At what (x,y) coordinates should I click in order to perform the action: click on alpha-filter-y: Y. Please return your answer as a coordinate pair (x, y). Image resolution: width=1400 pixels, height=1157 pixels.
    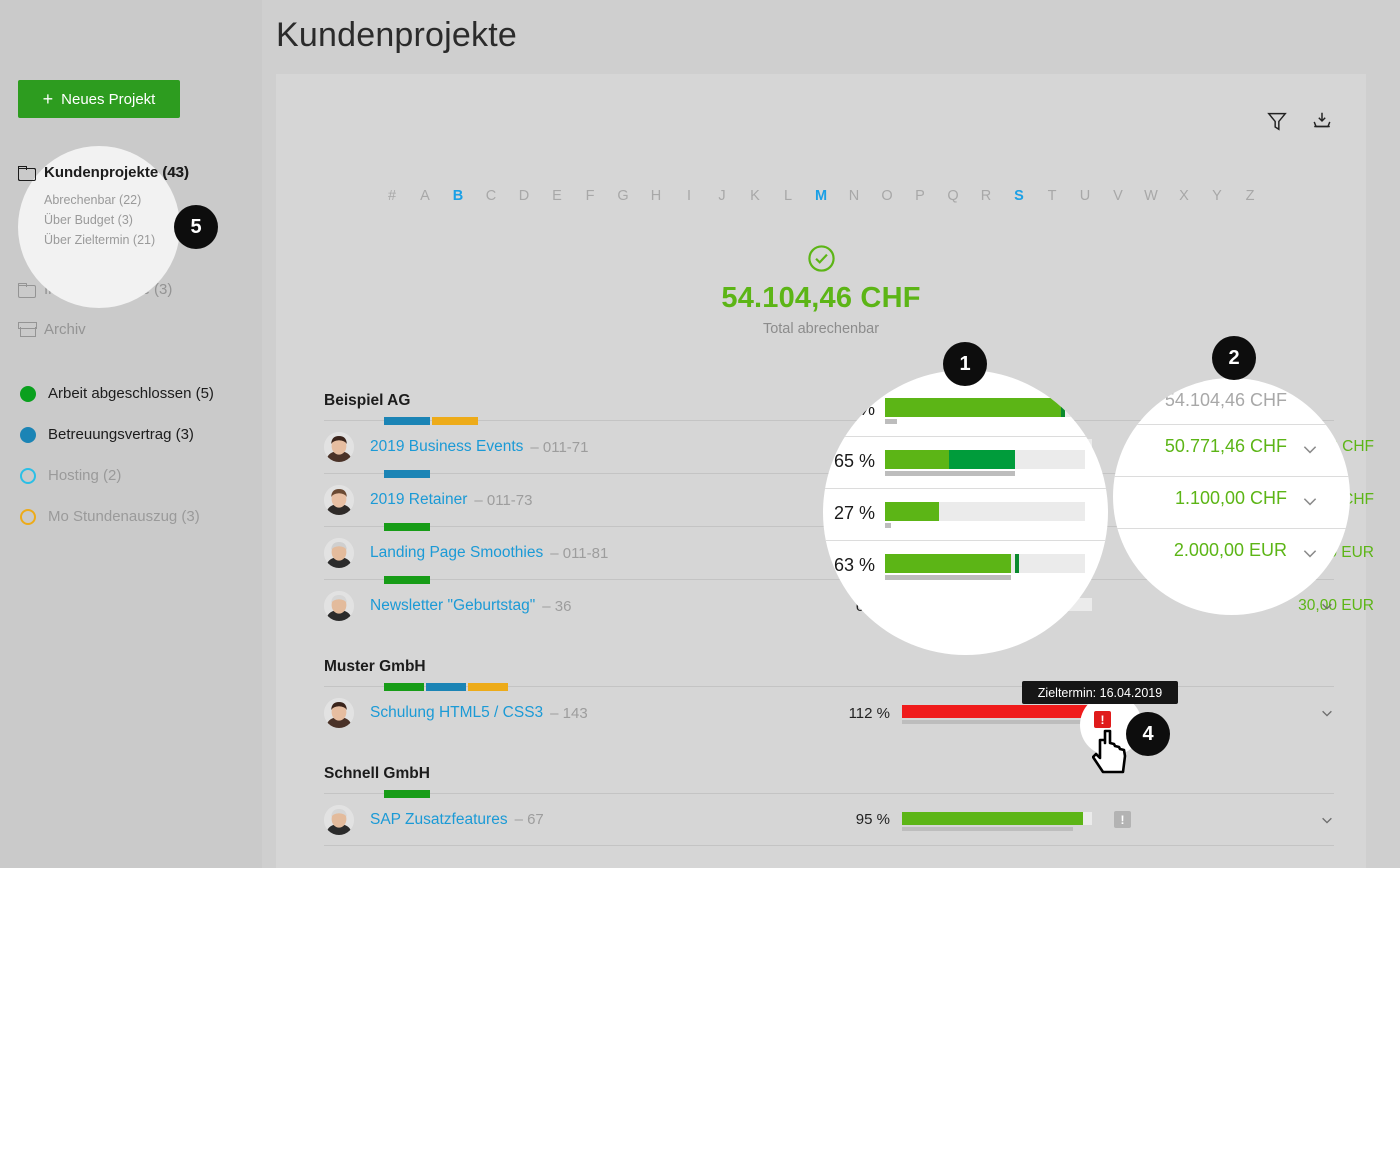
    Looking at the image, I should click on (1217, 196).